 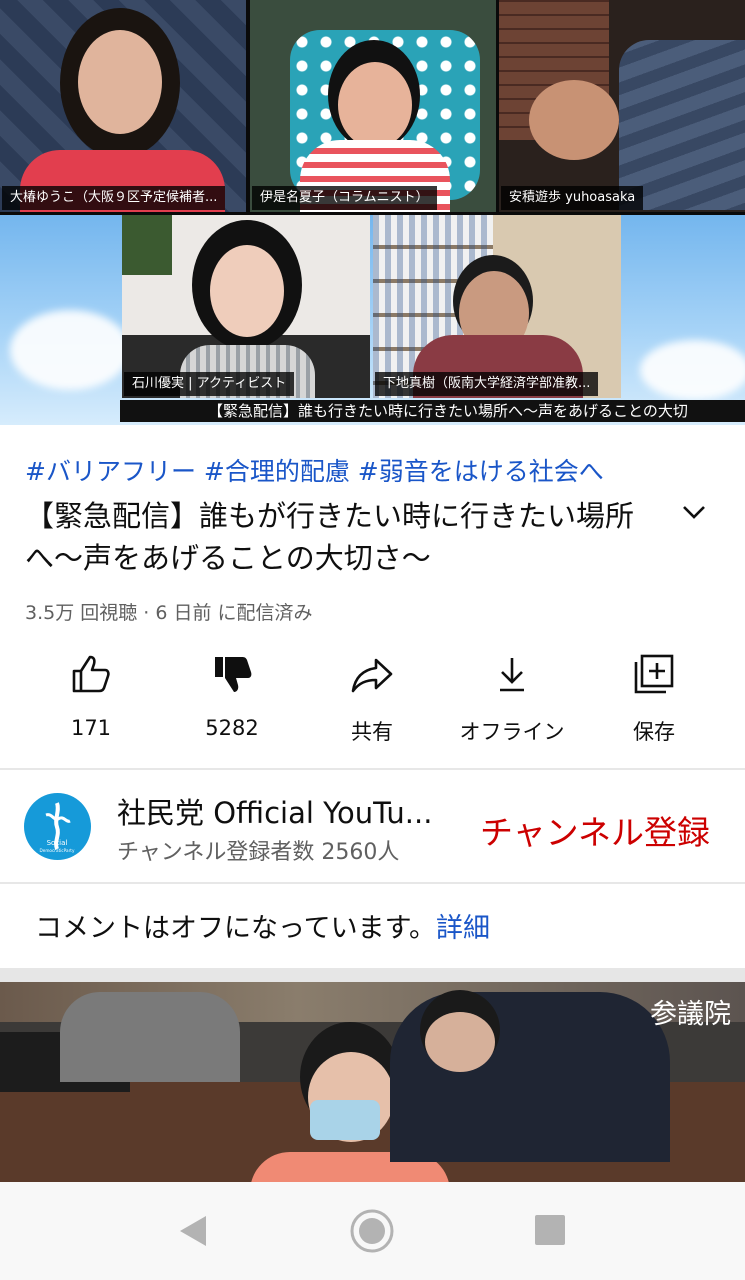 What do you see at coordinates (372, 699) in the screenshot?
I see `share-button: 共有` at bounding box center [372, 699].